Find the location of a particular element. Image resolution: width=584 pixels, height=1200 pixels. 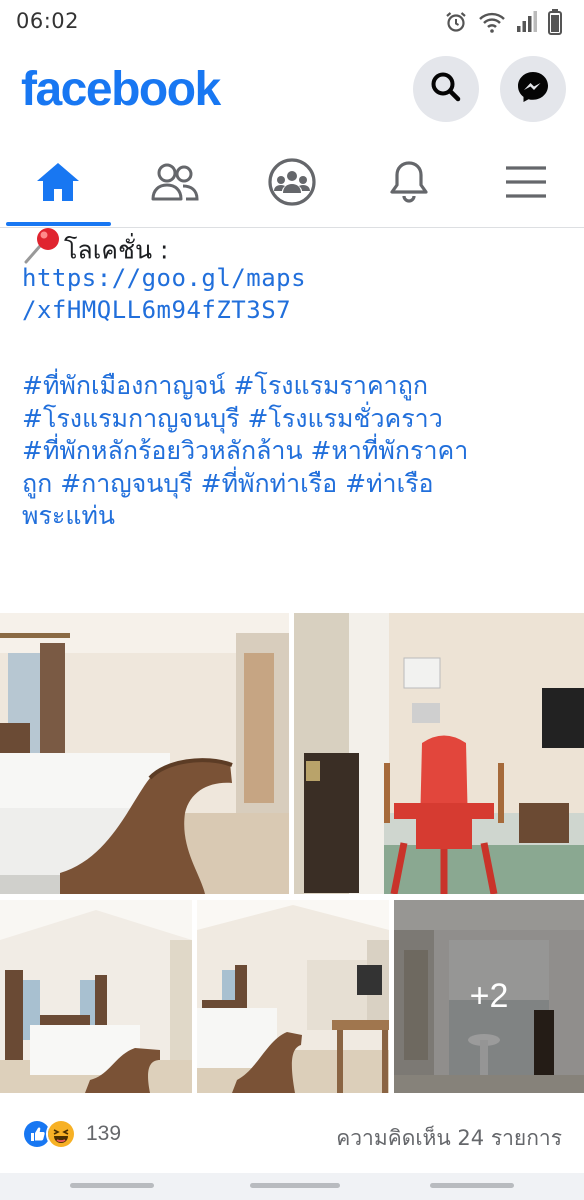

wifi-icon is located at coordinates (492, 22).